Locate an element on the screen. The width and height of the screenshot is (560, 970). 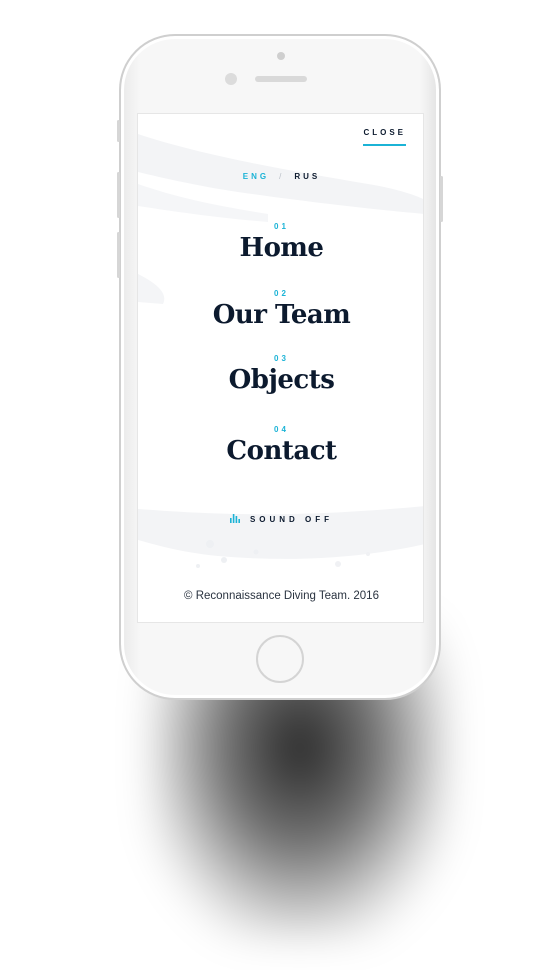
volume-down-button is located at coordinates (118, 255).